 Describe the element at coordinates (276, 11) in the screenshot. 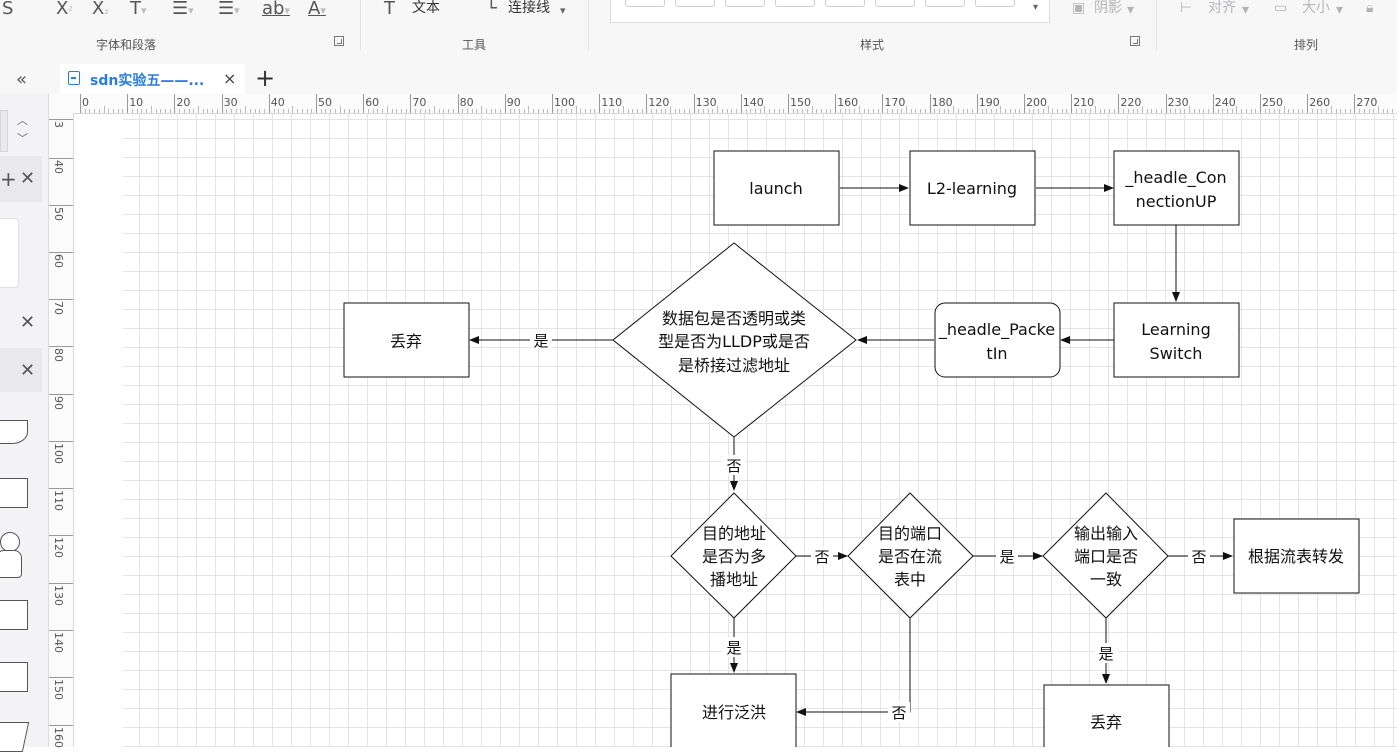

I see `text-highlight-icon: ab▾` at that location.